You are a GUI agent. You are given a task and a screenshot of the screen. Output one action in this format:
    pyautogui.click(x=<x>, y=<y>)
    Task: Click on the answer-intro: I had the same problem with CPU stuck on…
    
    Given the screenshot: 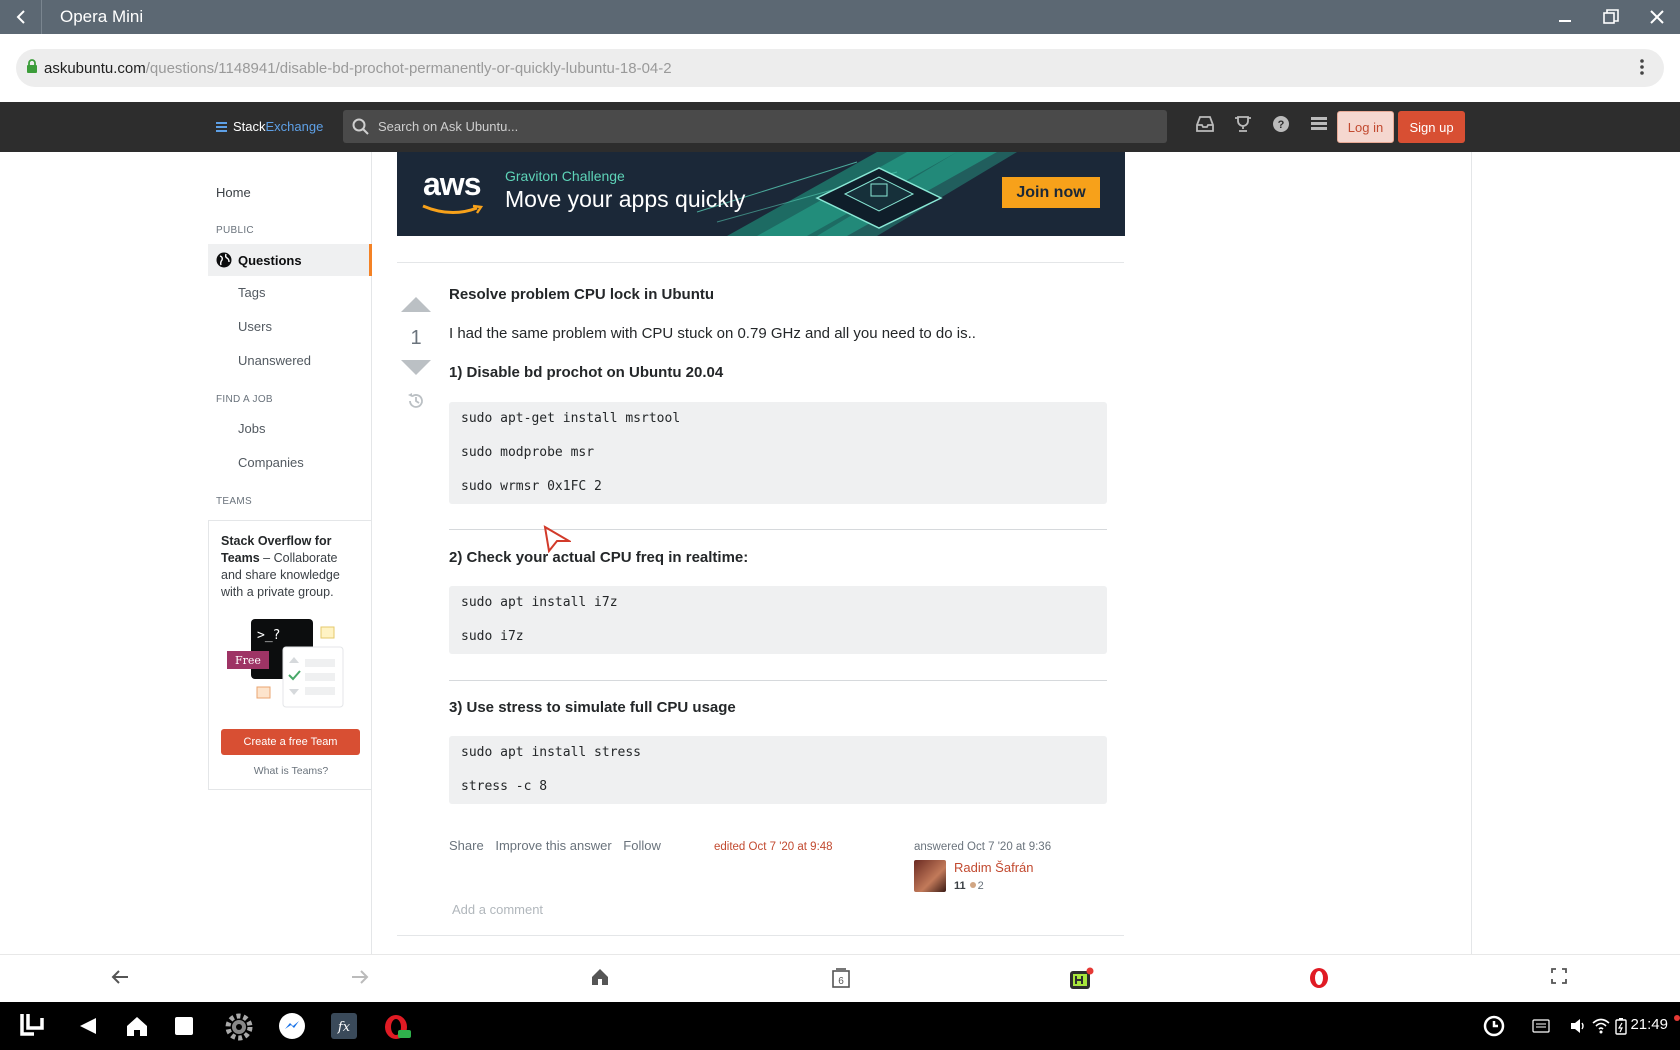 What is the action you would take?
    pyautogui.click(x=712, y=333)
    